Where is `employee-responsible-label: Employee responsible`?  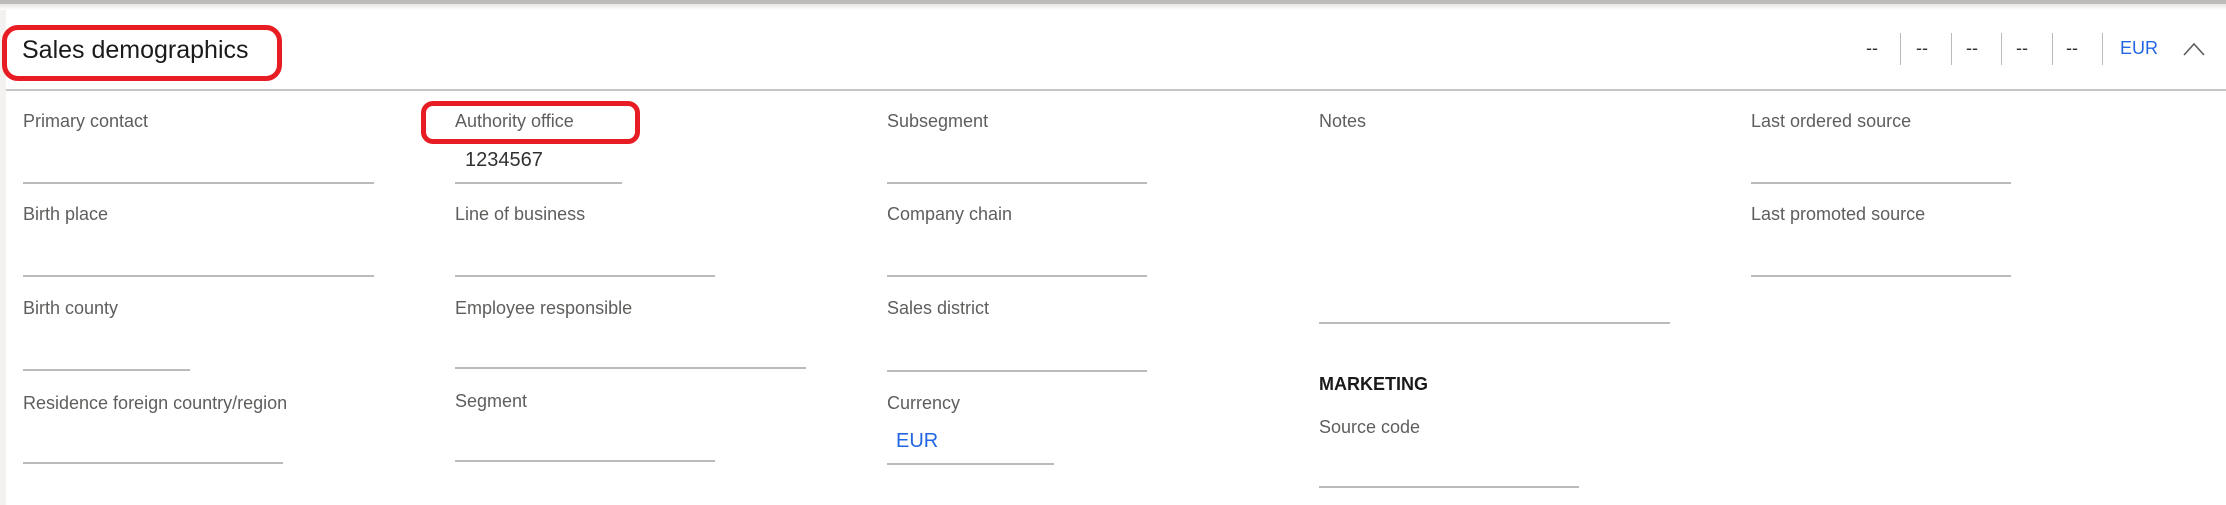
employee-responsible-label: Employee responsible is located at coordinates (544, 308).